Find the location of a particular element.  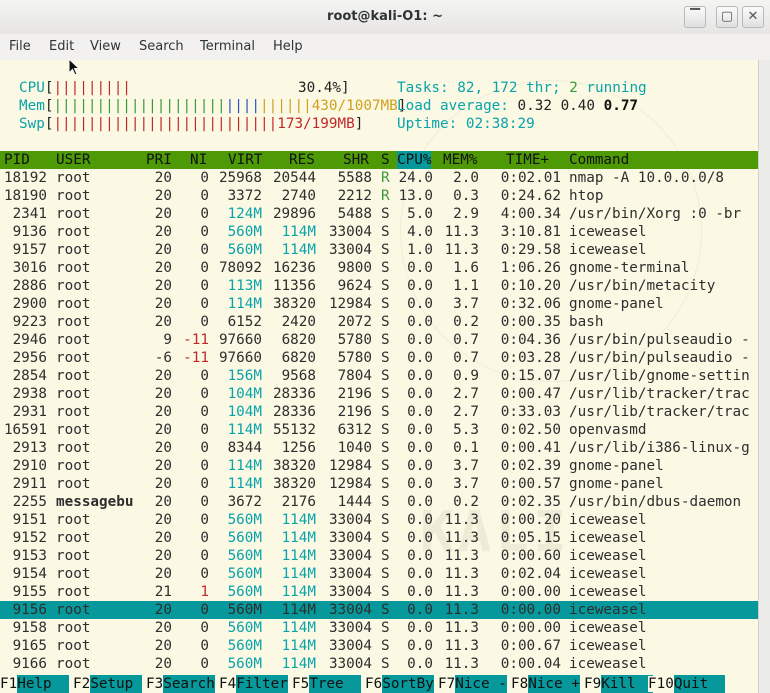

fkey-f6: F6SortBy is located at coordinates (399, 684).